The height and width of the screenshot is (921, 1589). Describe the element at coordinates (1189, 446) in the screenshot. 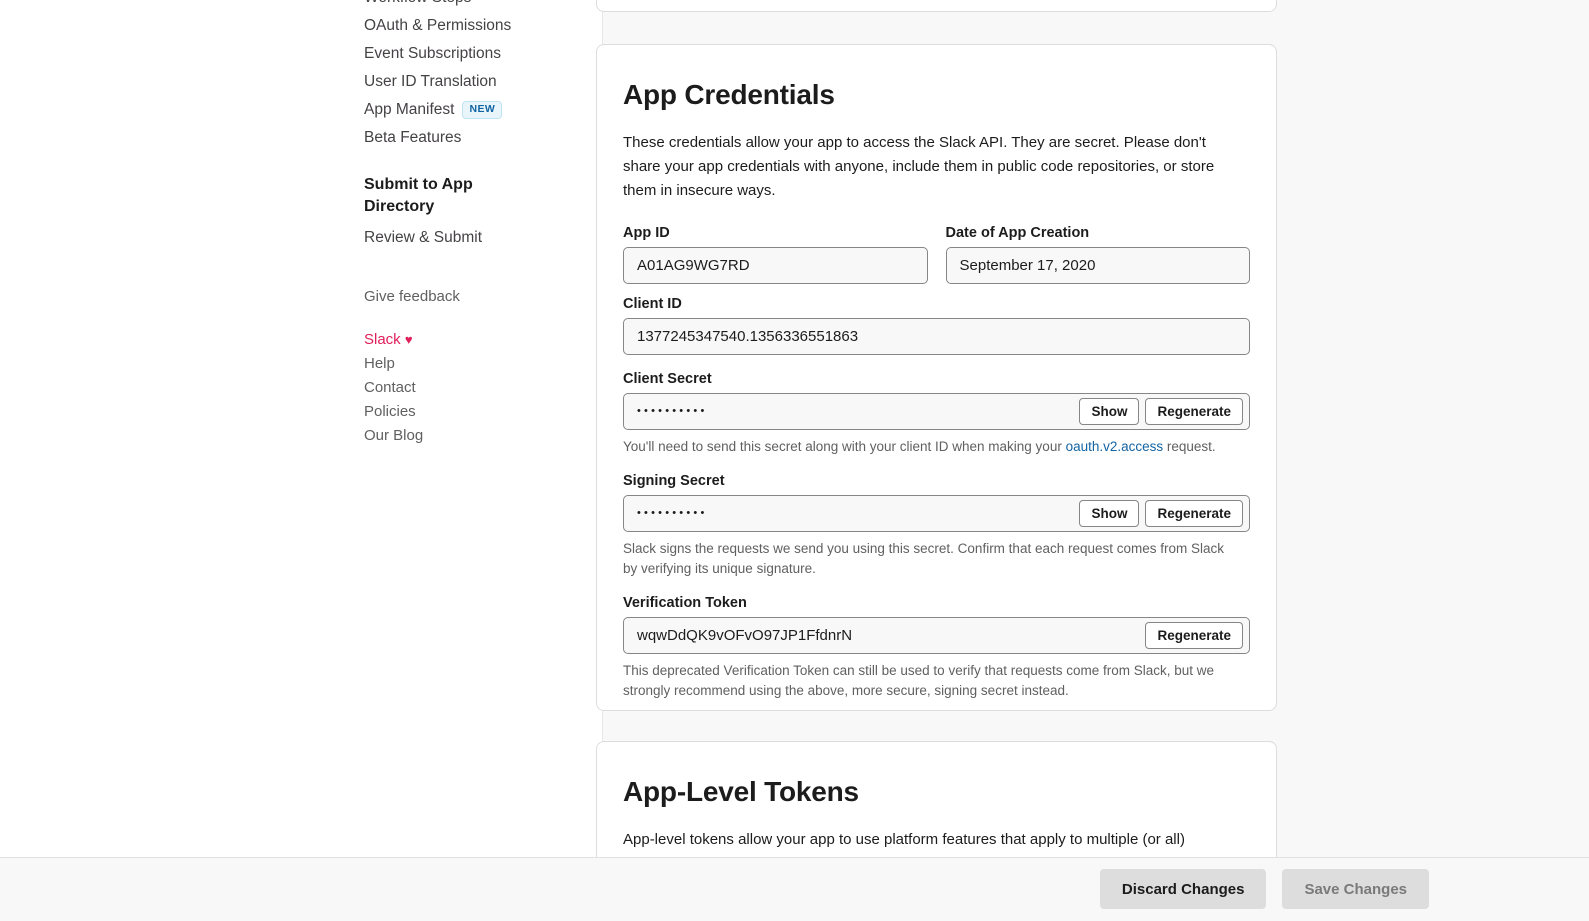

I see `client-secret-helper-after: request.` at that location.